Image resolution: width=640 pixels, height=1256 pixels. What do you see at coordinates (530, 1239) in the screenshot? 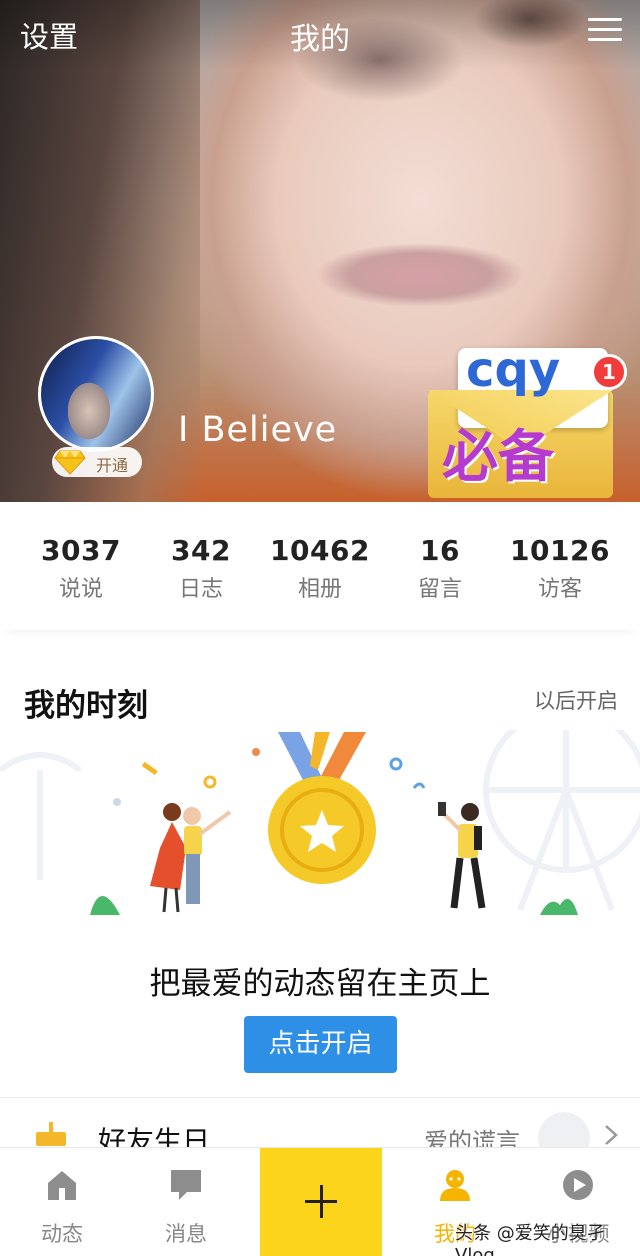
I see `watermark: 头条 @爱笑的臭孑Vlog` at bounding box center [530, 1239].